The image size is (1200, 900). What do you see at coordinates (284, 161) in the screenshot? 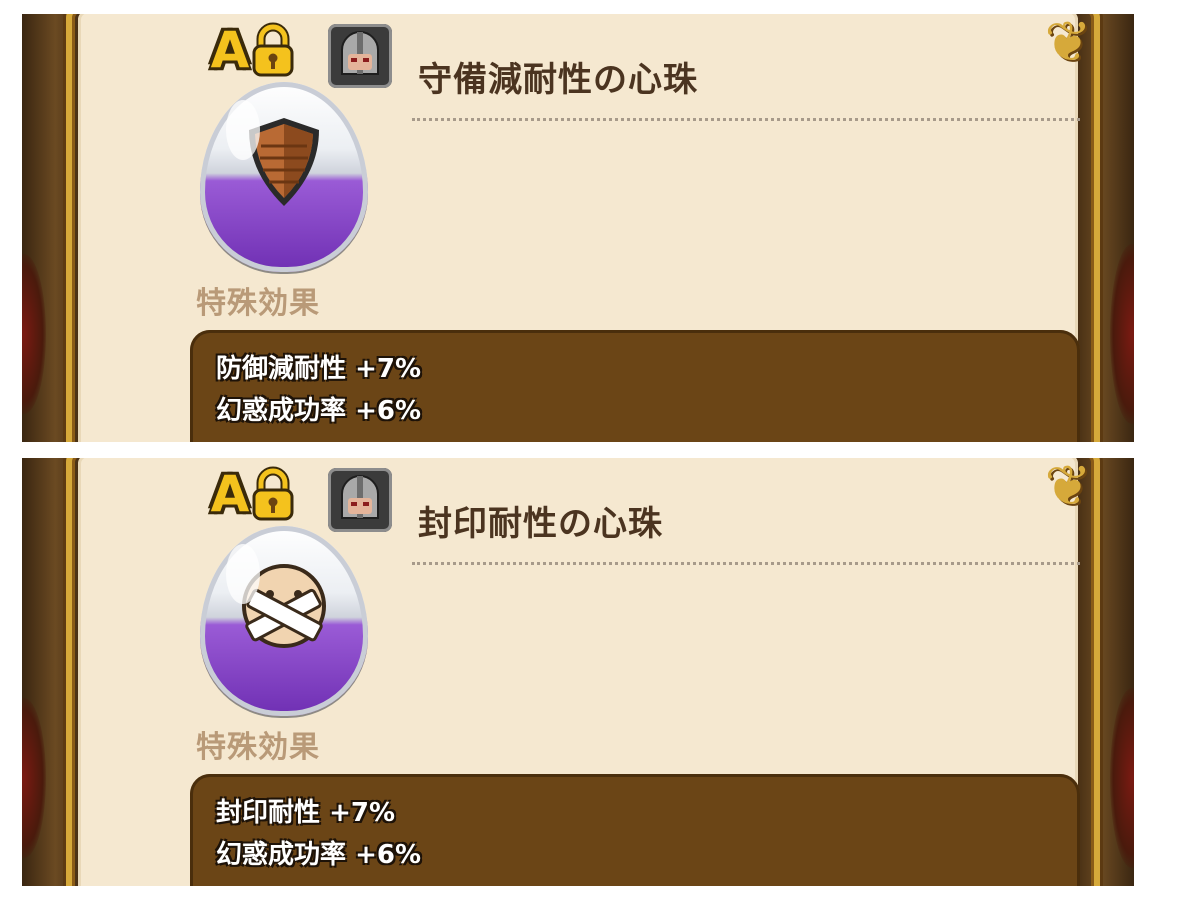
I see `shield-icon` at bounding box center [284, 161].